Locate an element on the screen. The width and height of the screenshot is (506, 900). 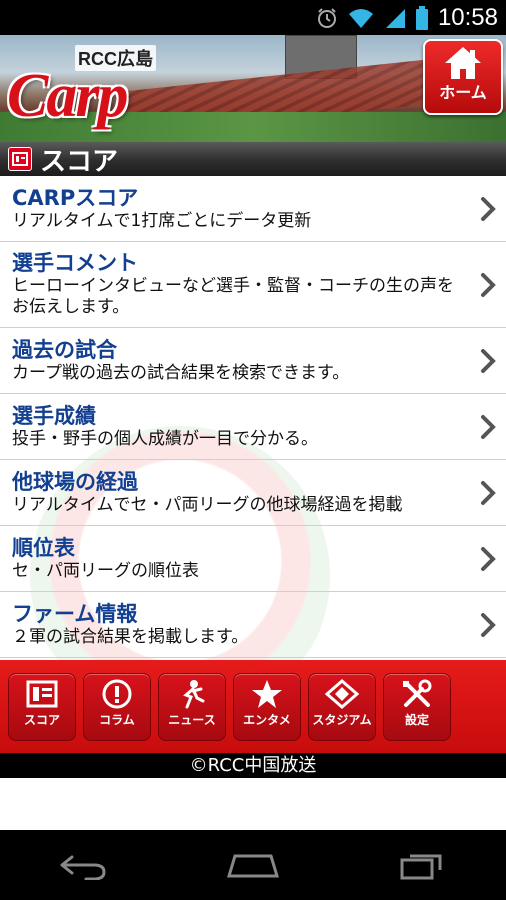
list-item-farm-info: ファーム情報 ２軍の試合結果を掲載します。 is located at coordinates (253, 625).